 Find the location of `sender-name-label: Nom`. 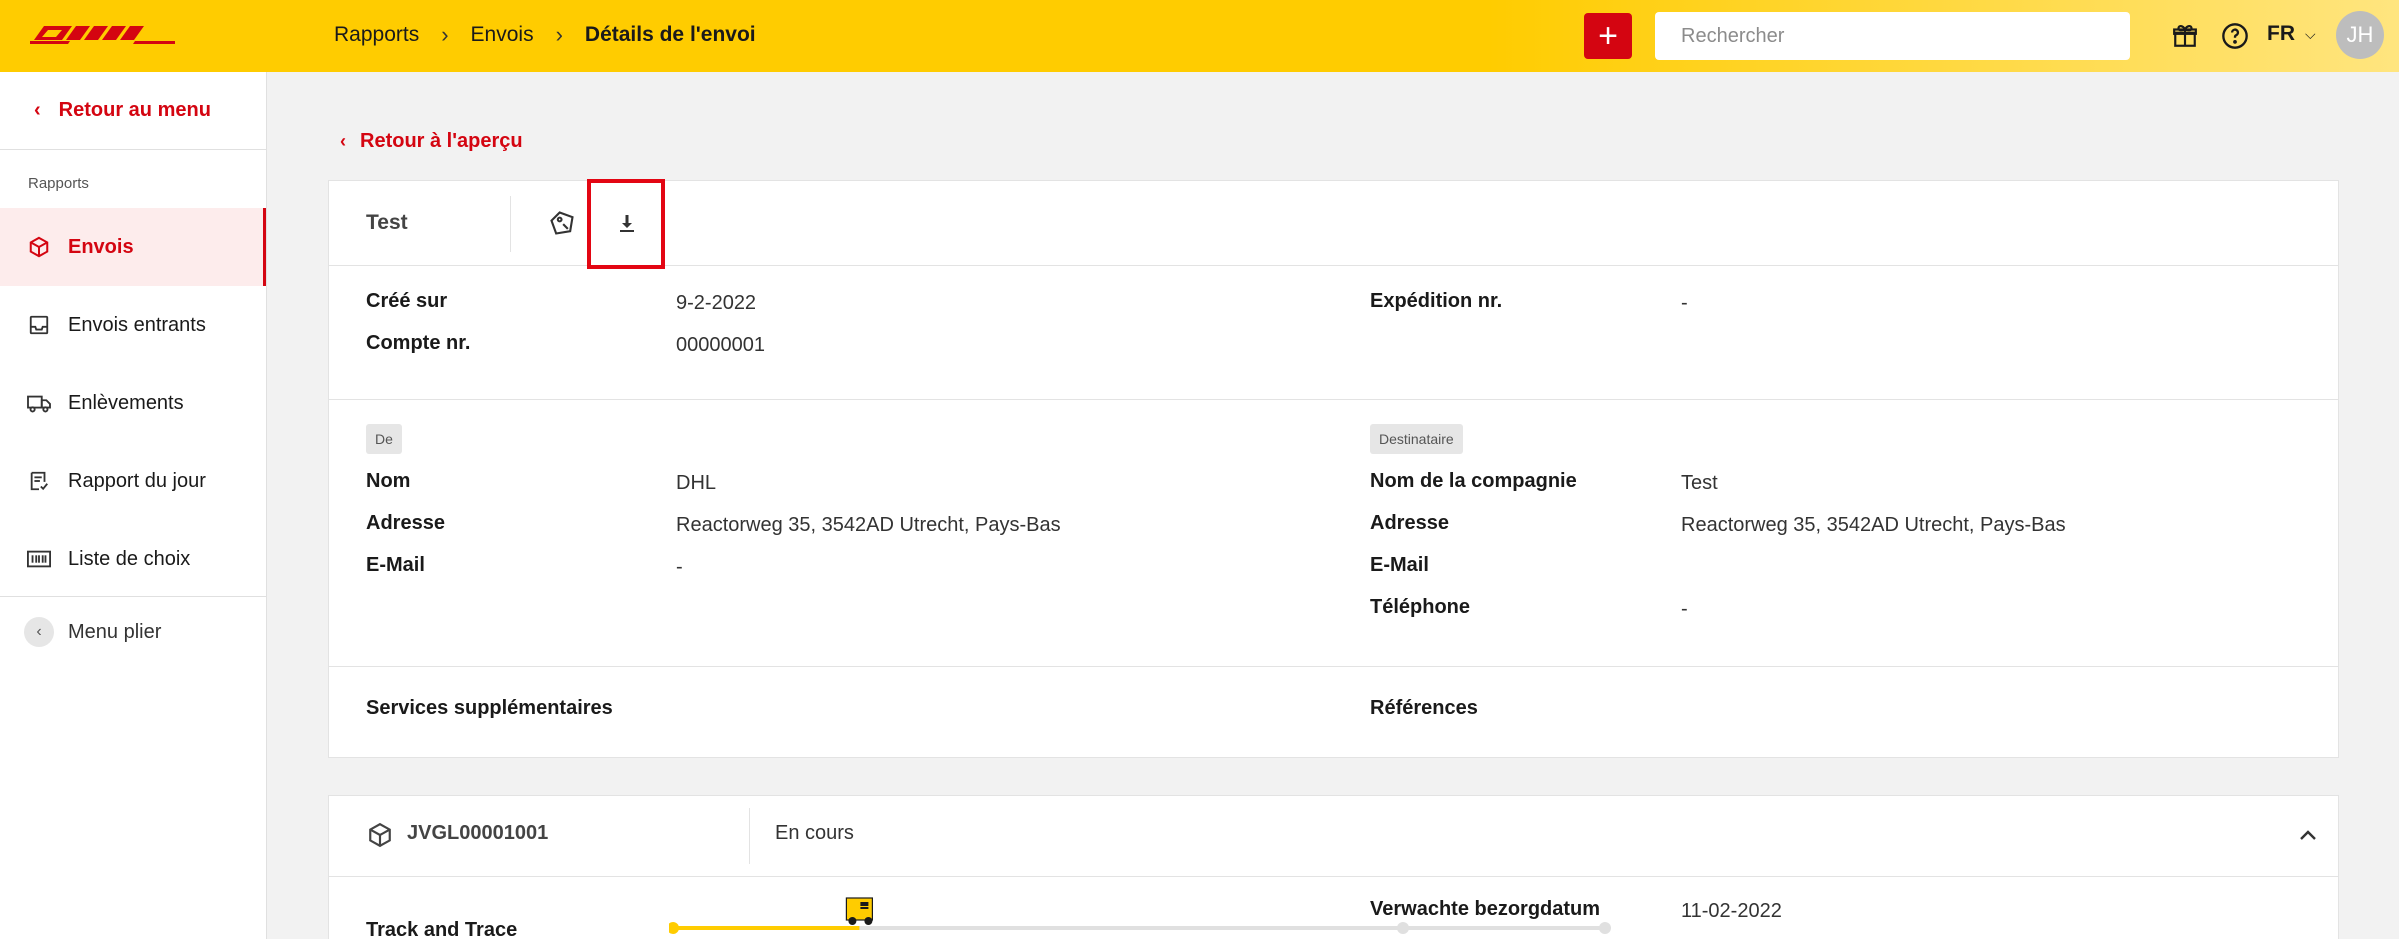

sender-name-label: Nom is located at coordinates (388, 481).